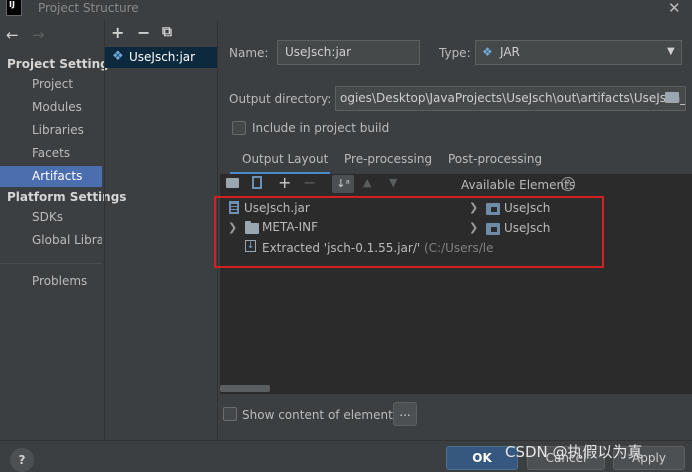  Describe the element at coordinates (161, 230) in the screenshot. I see `artifacts-list-pane` at that location.